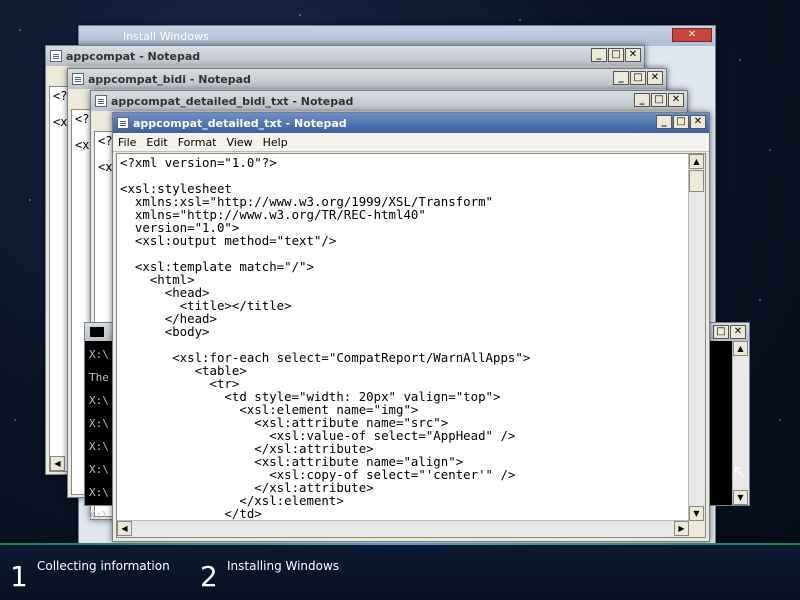 The width and height of the screenshot is (800, 600). I want to click on window-title: appcompat_detailed_txt - Notepad, so click(240, 123).